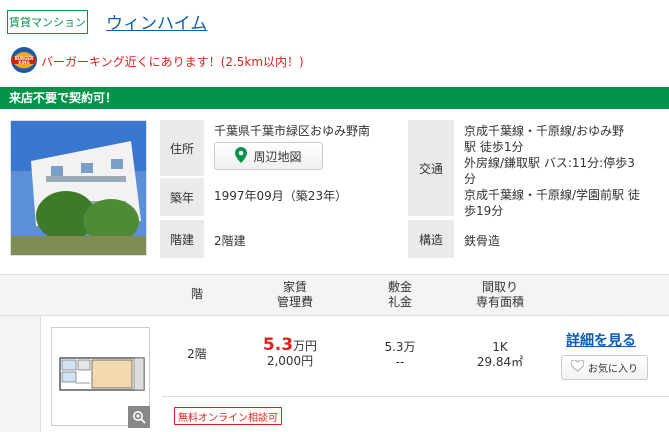 The height and width of the screenshot is (432, 669). I want to click on rent-amount: 5.3, so click(278, 345).